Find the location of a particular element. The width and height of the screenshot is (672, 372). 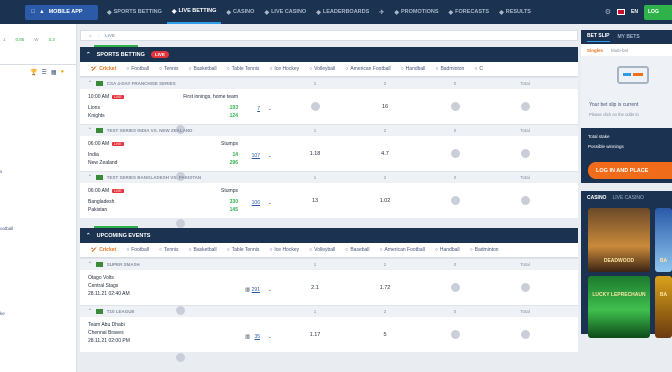

team-2: Knights is located at coordinates (96, 116).